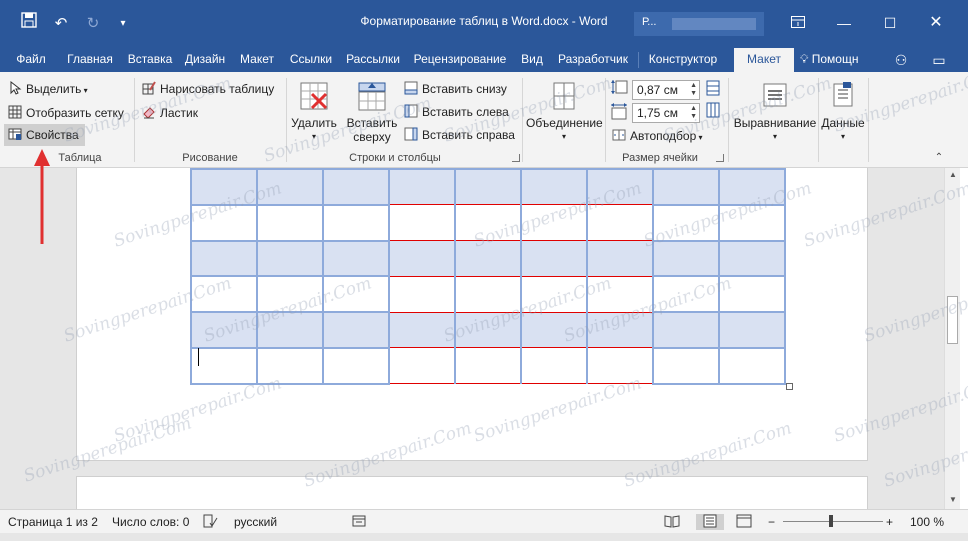 This screenshot has height=541, width=968. Describe the element at coordinates (314, 112) in the screenshot. I see `delete-button: Удалить ▾` at that location.